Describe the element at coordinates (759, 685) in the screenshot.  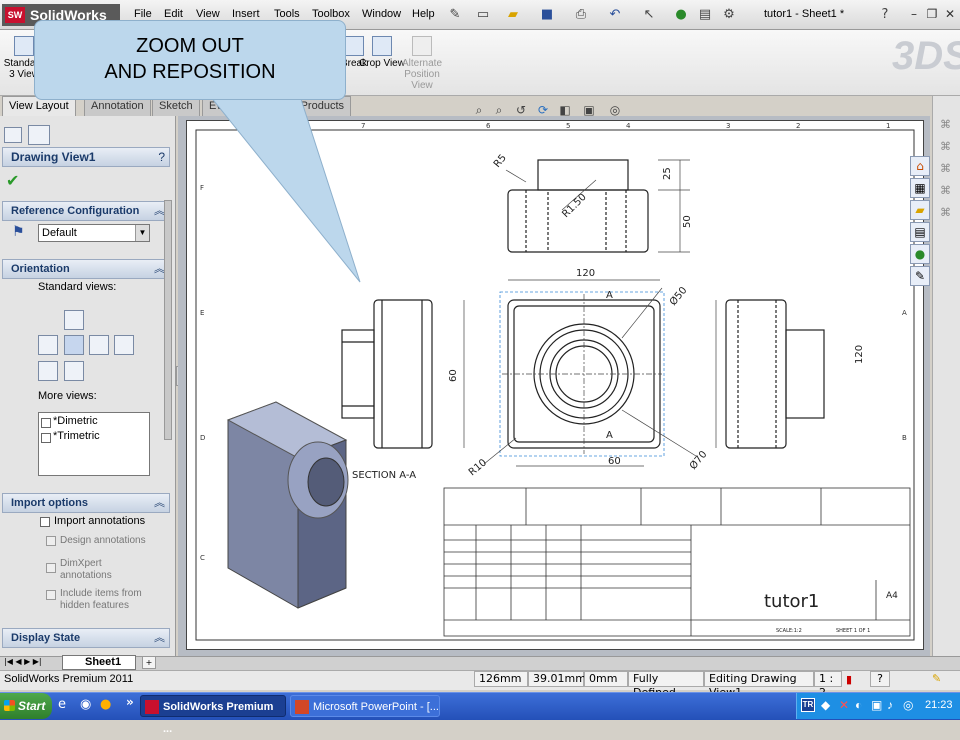
I see `status-editing: Editing Drawing View1` at that location.